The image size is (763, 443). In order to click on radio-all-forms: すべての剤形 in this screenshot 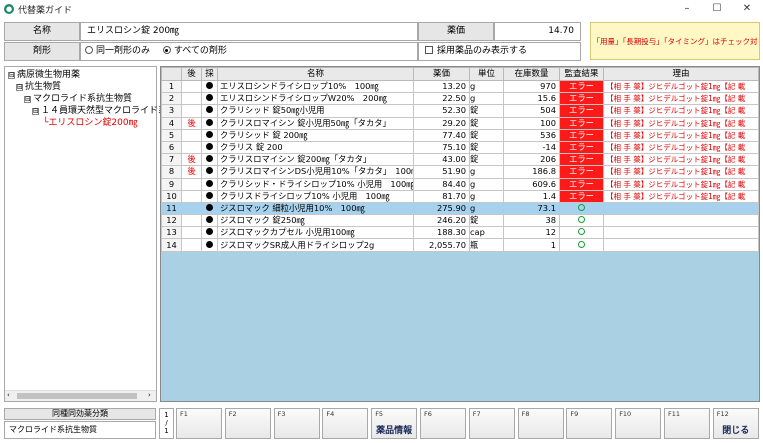, I will do `click(194, 51)`.